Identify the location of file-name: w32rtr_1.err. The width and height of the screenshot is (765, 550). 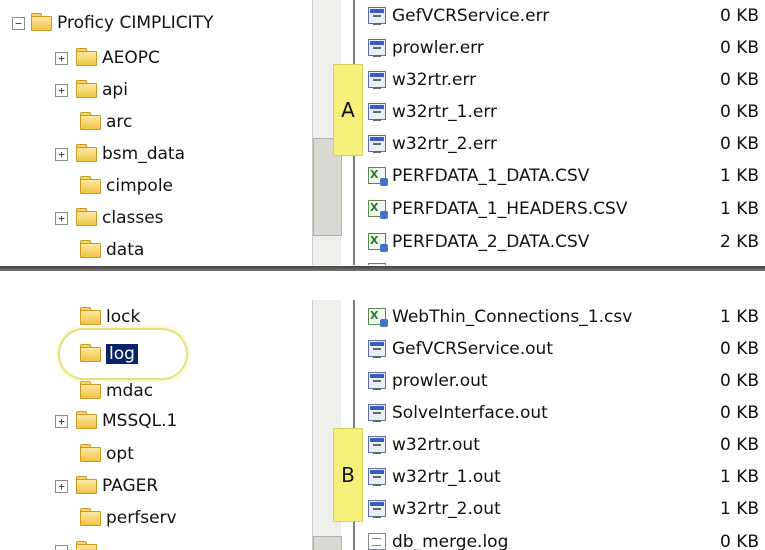
(445, 111).